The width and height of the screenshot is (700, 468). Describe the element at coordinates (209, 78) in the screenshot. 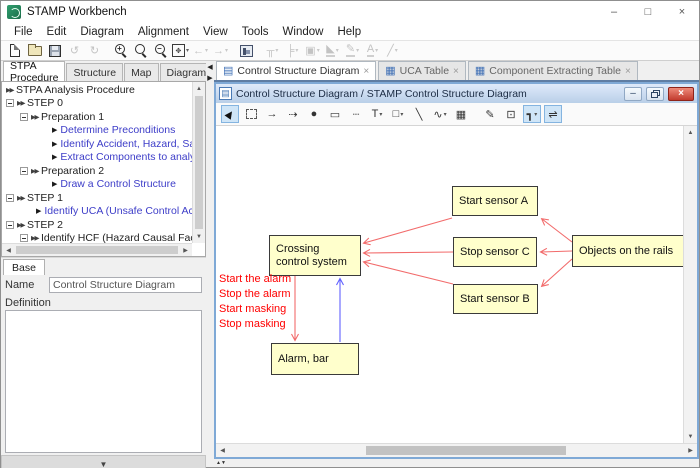

I see `expand-right-icon: ▶` at that location.